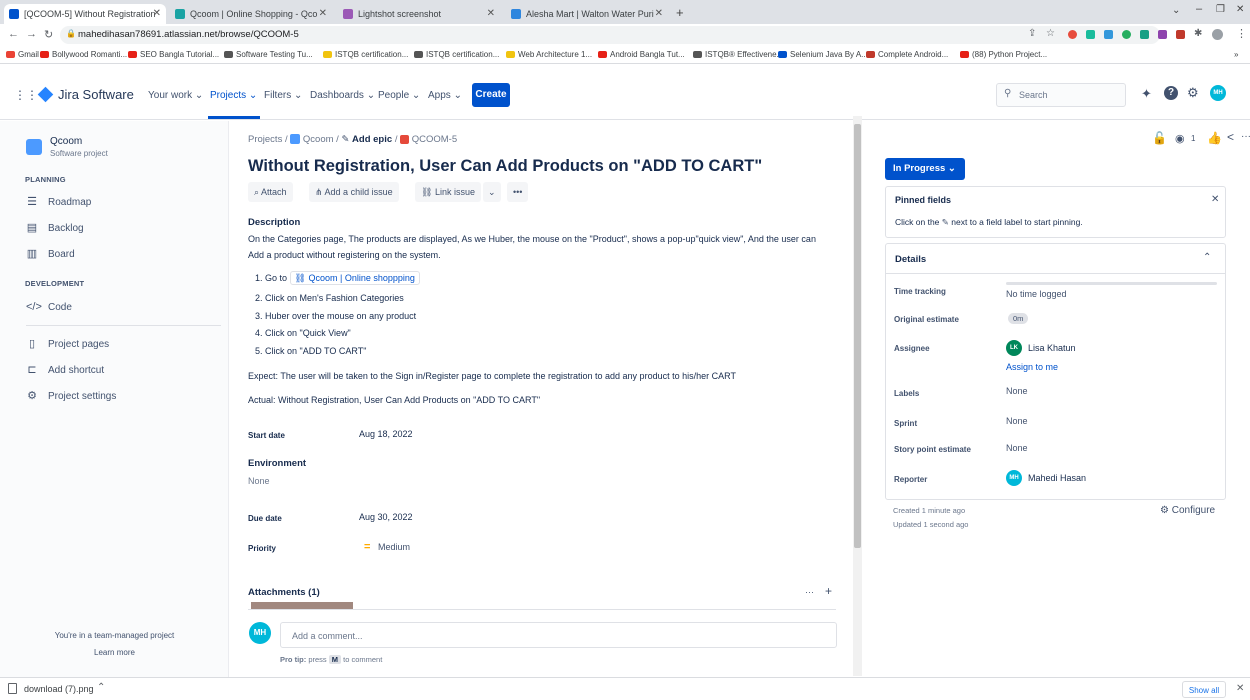 The image size is (1250, 700). Describe the element at coordinates (354, 278) in the screenshot. I see `qcoom-link: ⛓ Qcoom | Online shoppping` at that location.